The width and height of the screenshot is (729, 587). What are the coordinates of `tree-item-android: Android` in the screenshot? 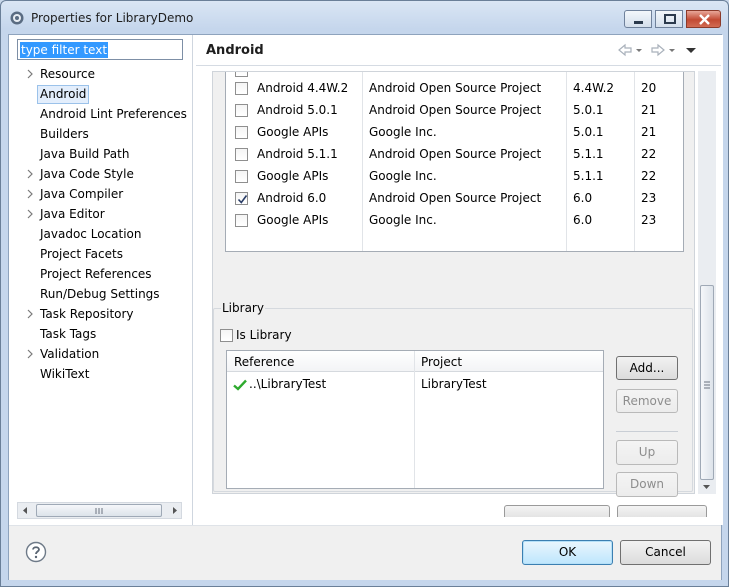 It's located at (107, 94).